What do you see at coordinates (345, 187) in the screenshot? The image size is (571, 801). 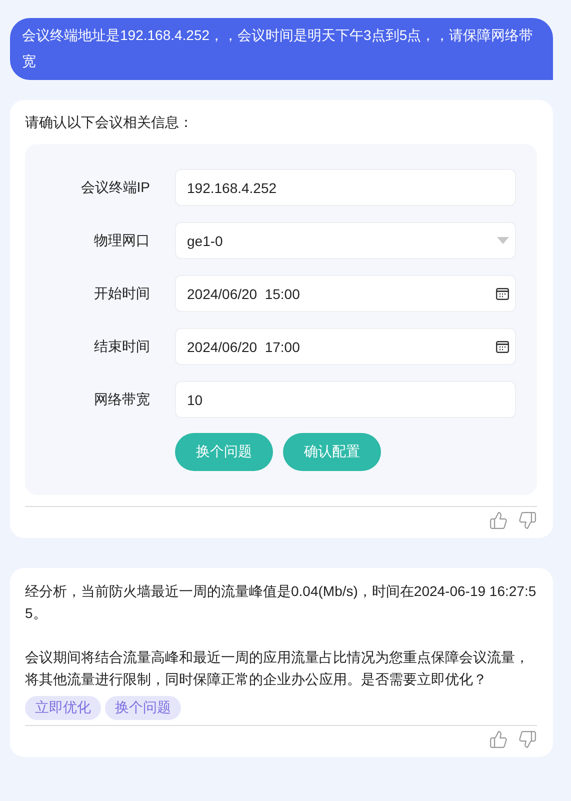 I see `input-field: 192.168.4.252` at bounding box center [345, 187].